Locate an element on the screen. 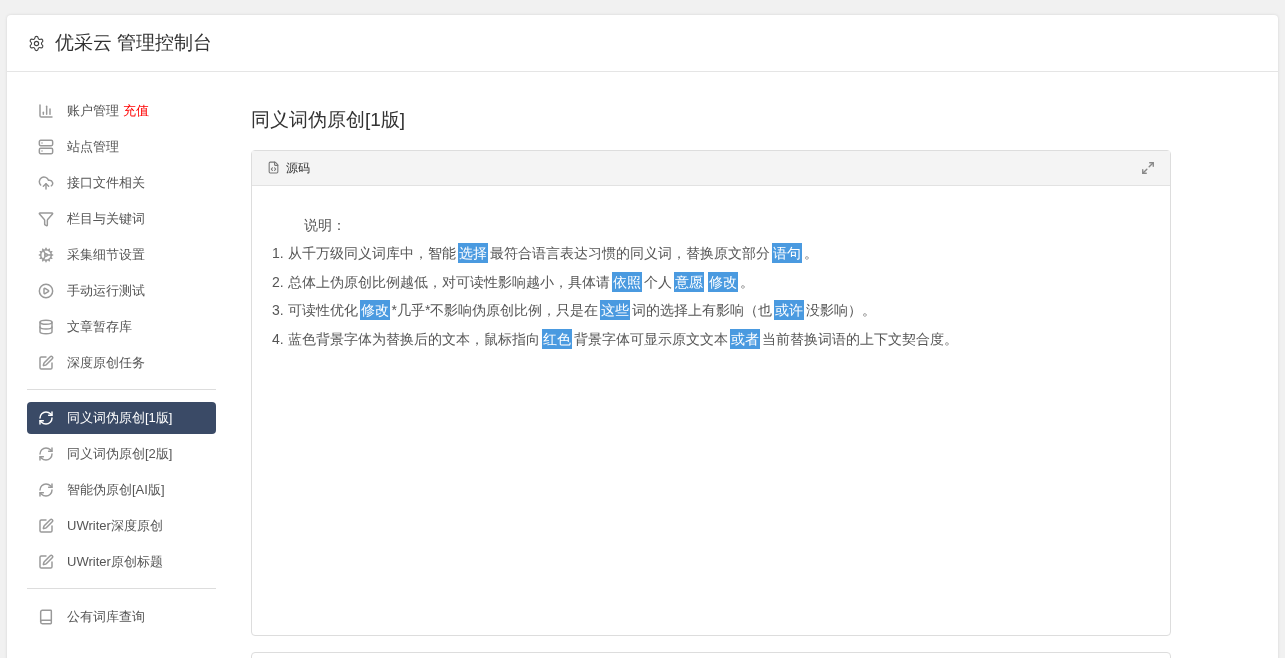 Image resolution: width=1285 pixels, height=658 pixels. sidebar-label: 智能伪原创[AI版] is located at coordinates (116, 490).